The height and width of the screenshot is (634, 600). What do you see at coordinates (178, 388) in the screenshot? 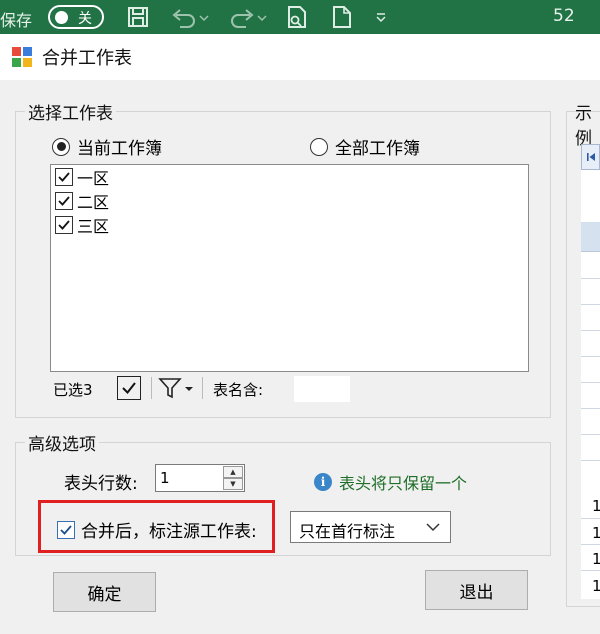
I see `filter-icon` at bounding box center [178, 388].